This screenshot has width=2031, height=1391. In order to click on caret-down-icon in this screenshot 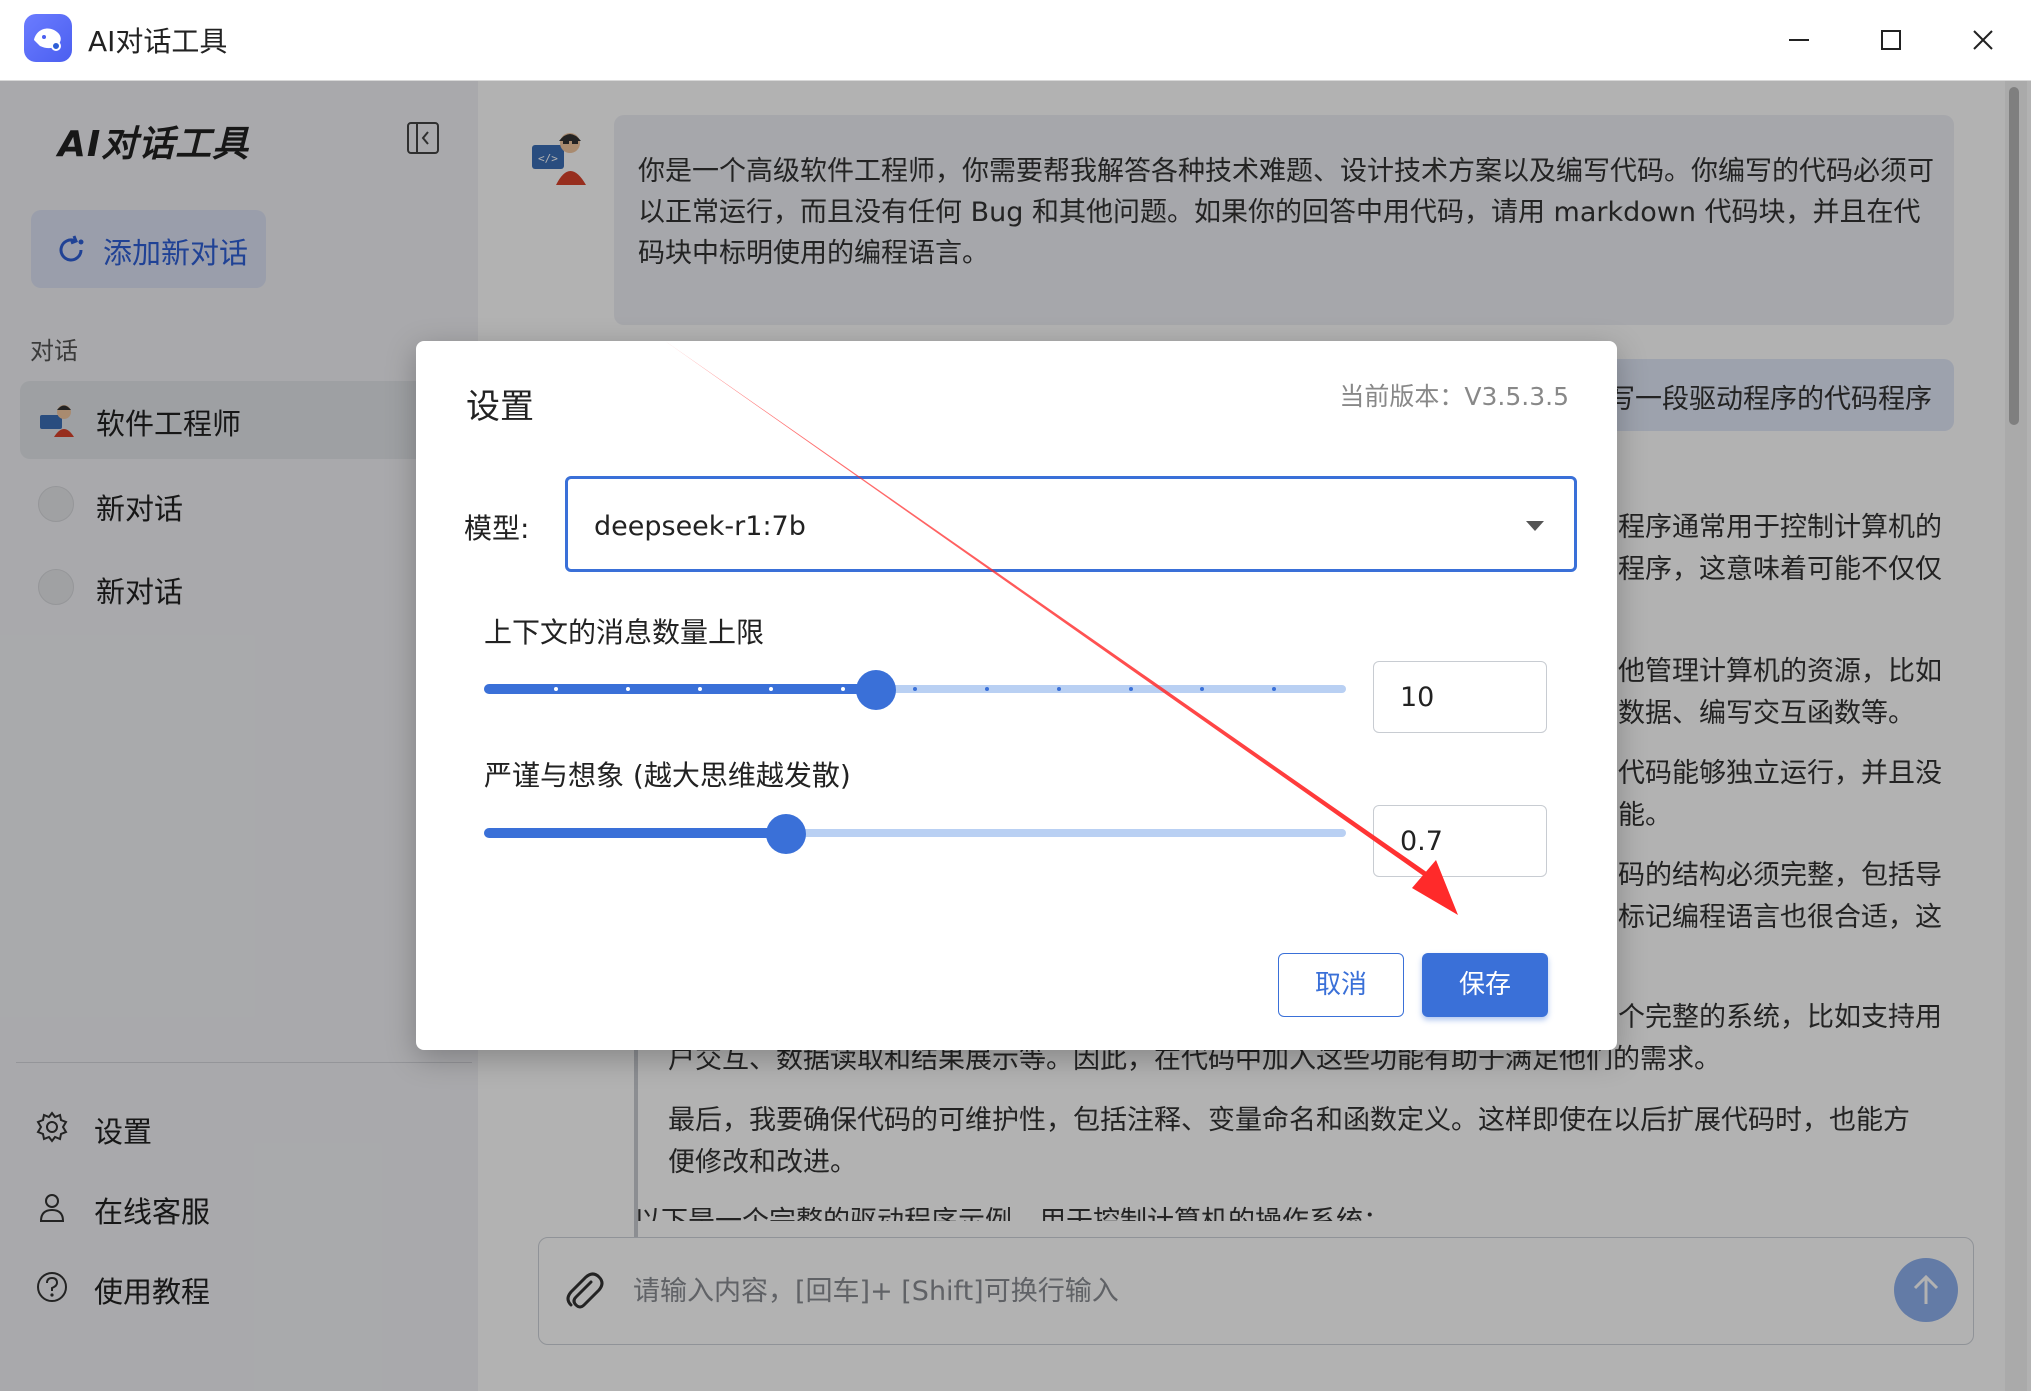, I will do `click(1535, 526)`.